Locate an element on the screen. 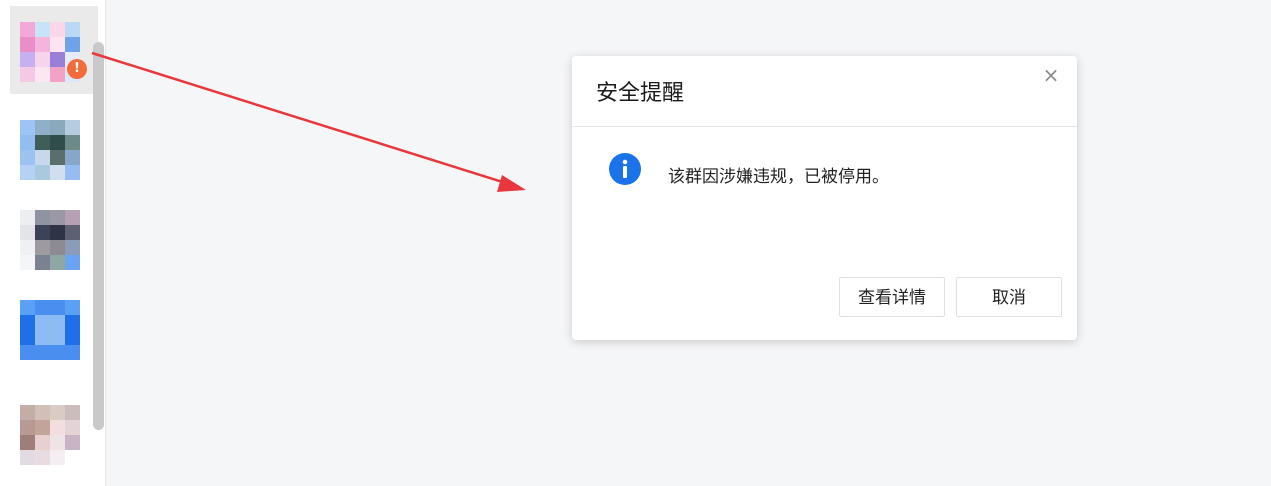 The height and width of the screenshot is (486, 1271). dialog-title: 安全提醒 is located at coordinates (640, 93).